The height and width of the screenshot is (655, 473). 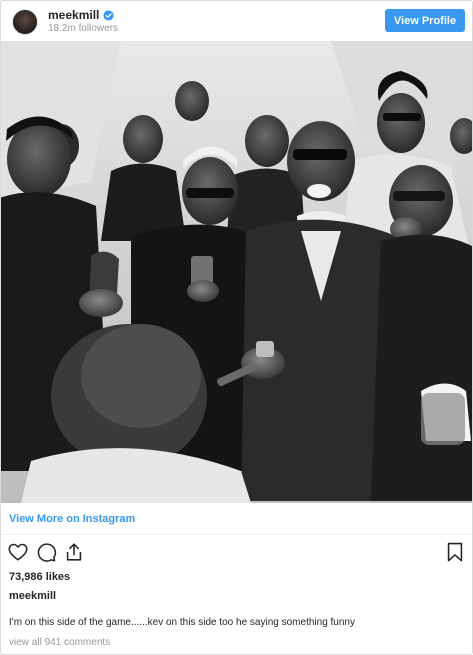 I want to click on share-icon, so click(x=74, y=552).